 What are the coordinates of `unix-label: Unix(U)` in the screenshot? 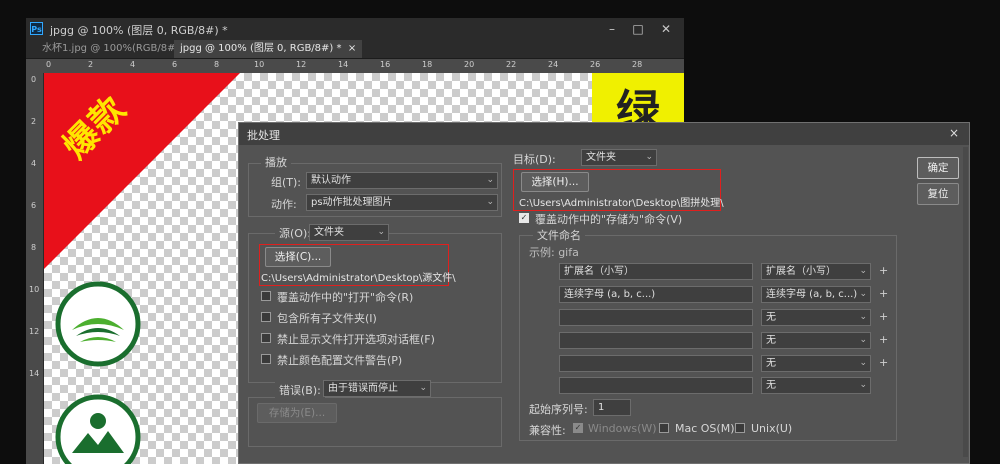 It's located at (772, 428).